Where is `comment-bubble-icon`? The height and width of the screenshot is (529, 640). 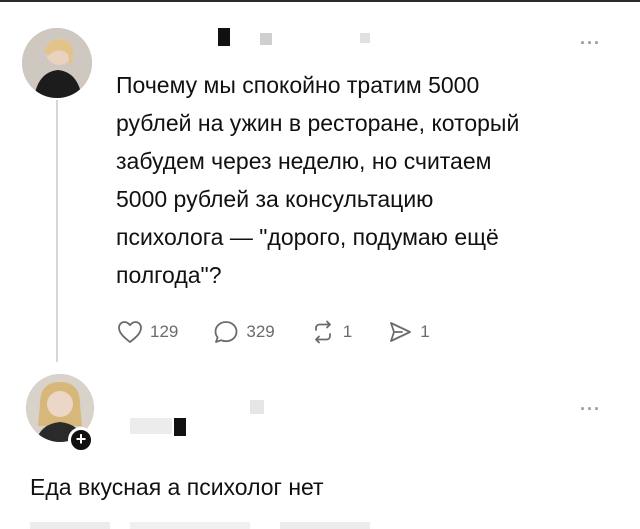
comment-bubble-icon is located at coordinates (226, 332).